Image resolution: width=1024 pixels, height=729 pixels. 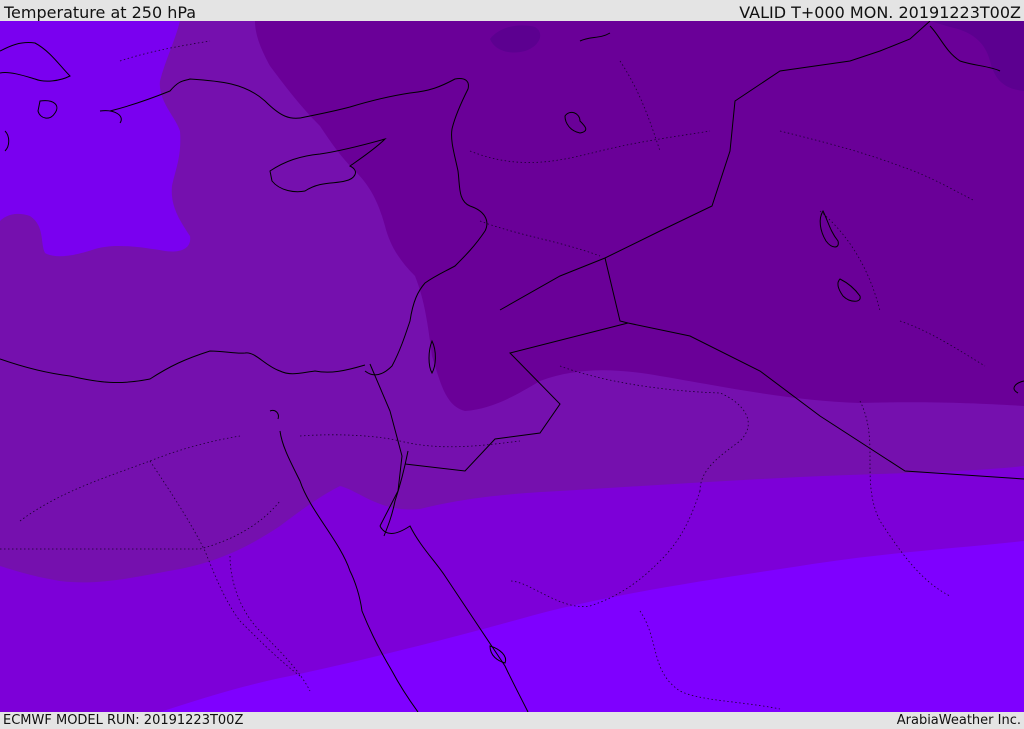 I want to click on provider-label: ArabiaWeather Inc., so click(x=958, y=720).